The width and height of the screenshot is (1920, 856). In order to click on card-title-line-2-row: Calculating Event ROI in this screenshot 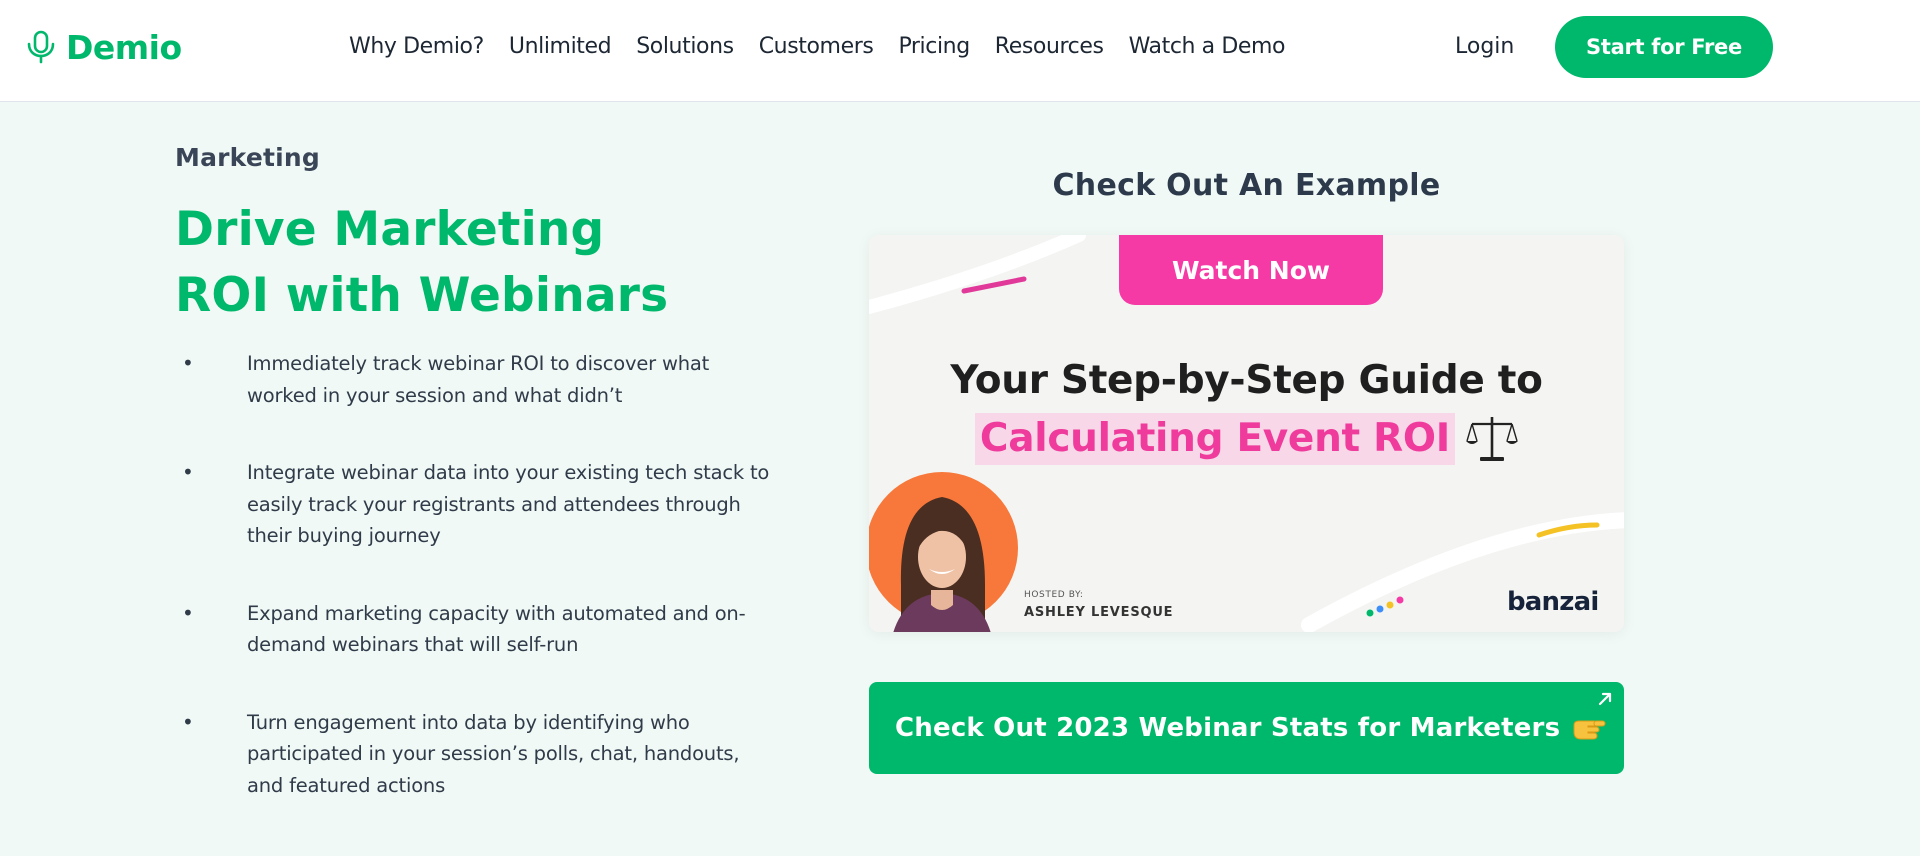, I will do `click(1246, 439)`.